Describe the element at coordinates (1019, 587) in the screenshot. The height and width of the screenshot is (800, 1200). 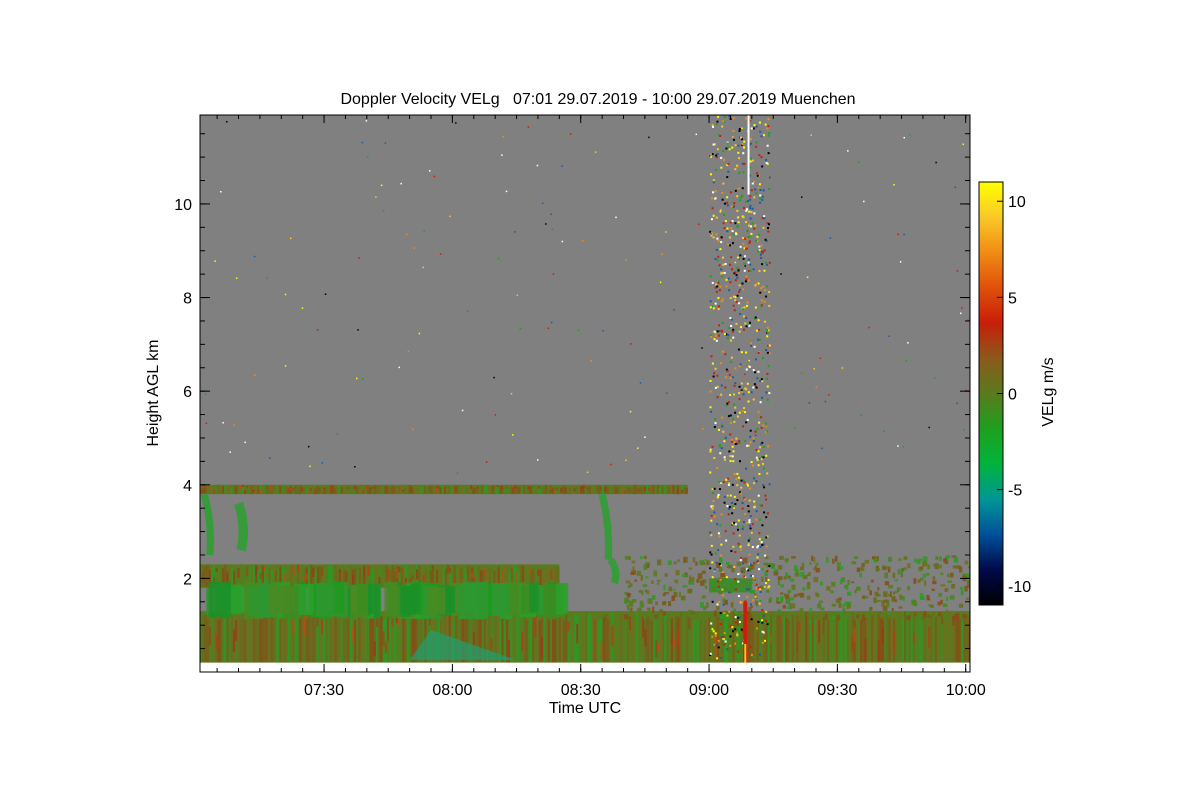
I see `colorbar-tick-label: -10` at that location.